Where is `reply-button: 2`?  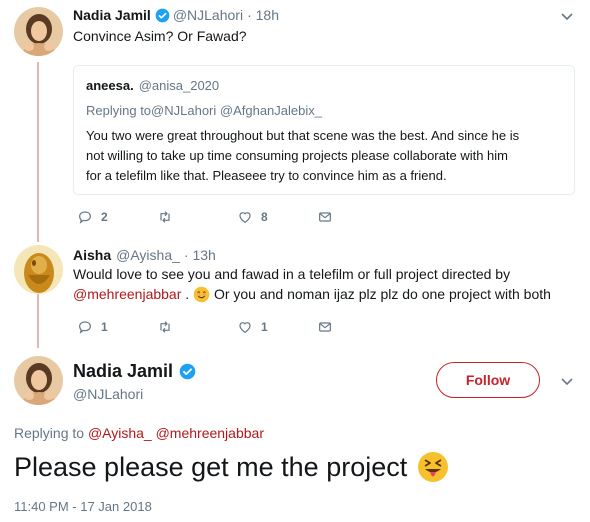 reply-button: 2 is located at coordinates (117, 217).